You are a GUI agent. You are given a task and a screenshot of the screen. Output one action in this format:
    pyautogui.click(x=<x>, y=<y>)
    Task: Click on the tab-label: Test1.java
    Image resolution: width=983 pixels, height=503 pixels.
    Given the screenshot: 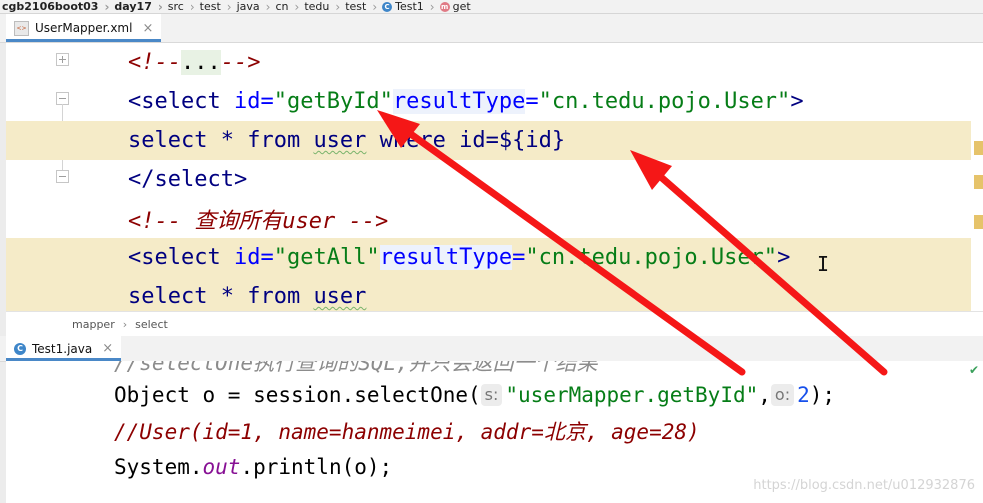 What is the action you would take?
    pyautogui.click(x=62, y=348)
    